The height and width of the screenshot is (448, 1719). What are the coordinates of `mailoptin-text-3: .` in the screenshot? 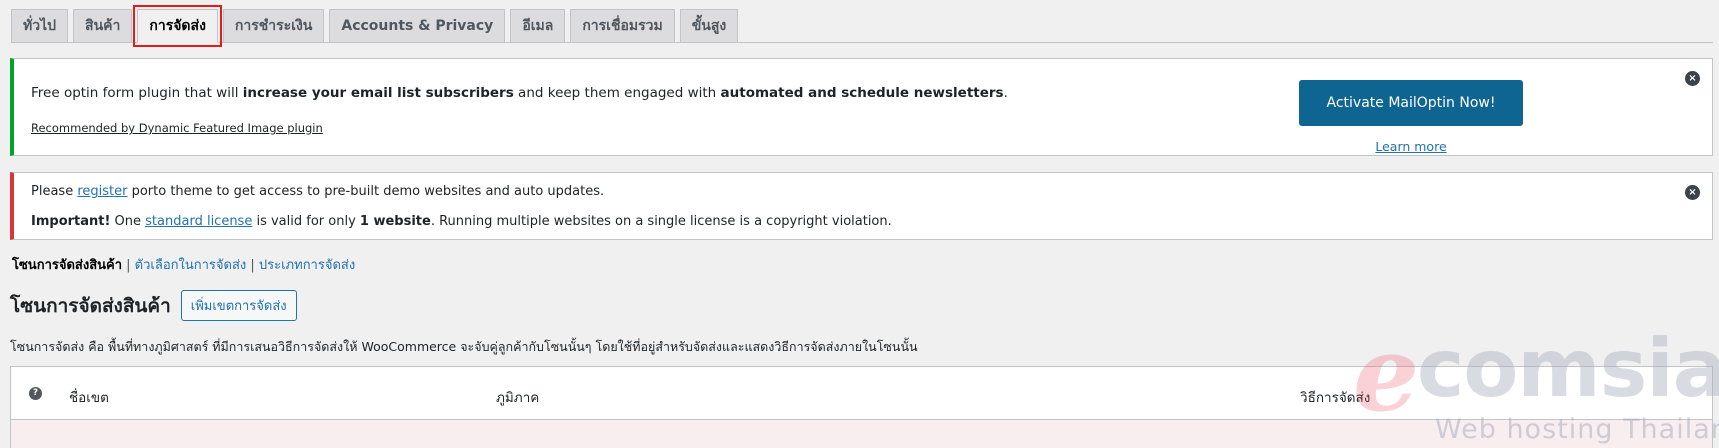 It's located at (1005, 93).